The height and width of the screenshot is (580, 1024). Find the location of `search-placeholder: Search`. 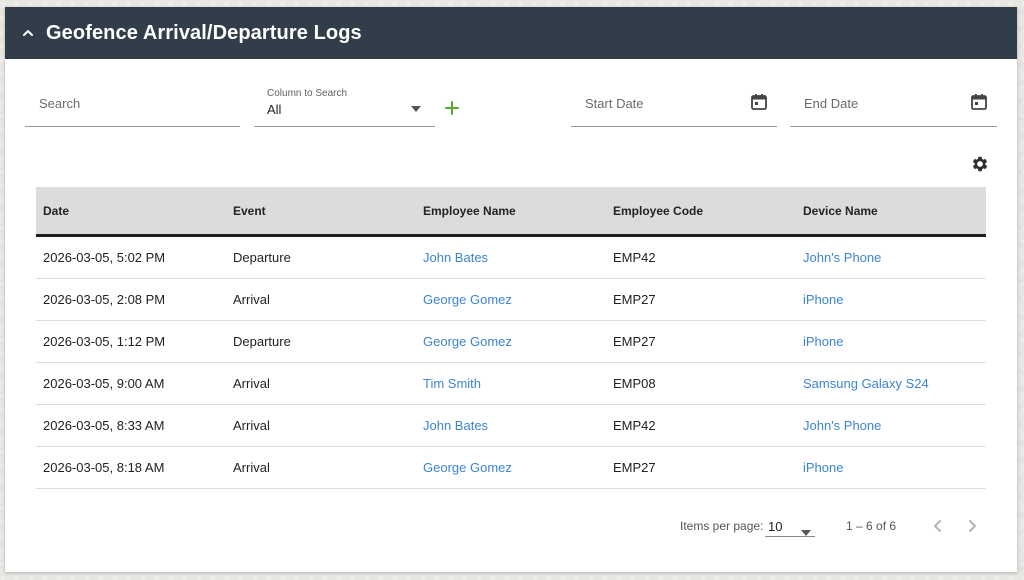

search-placeholder: Search is located at coordinates (60, 103).